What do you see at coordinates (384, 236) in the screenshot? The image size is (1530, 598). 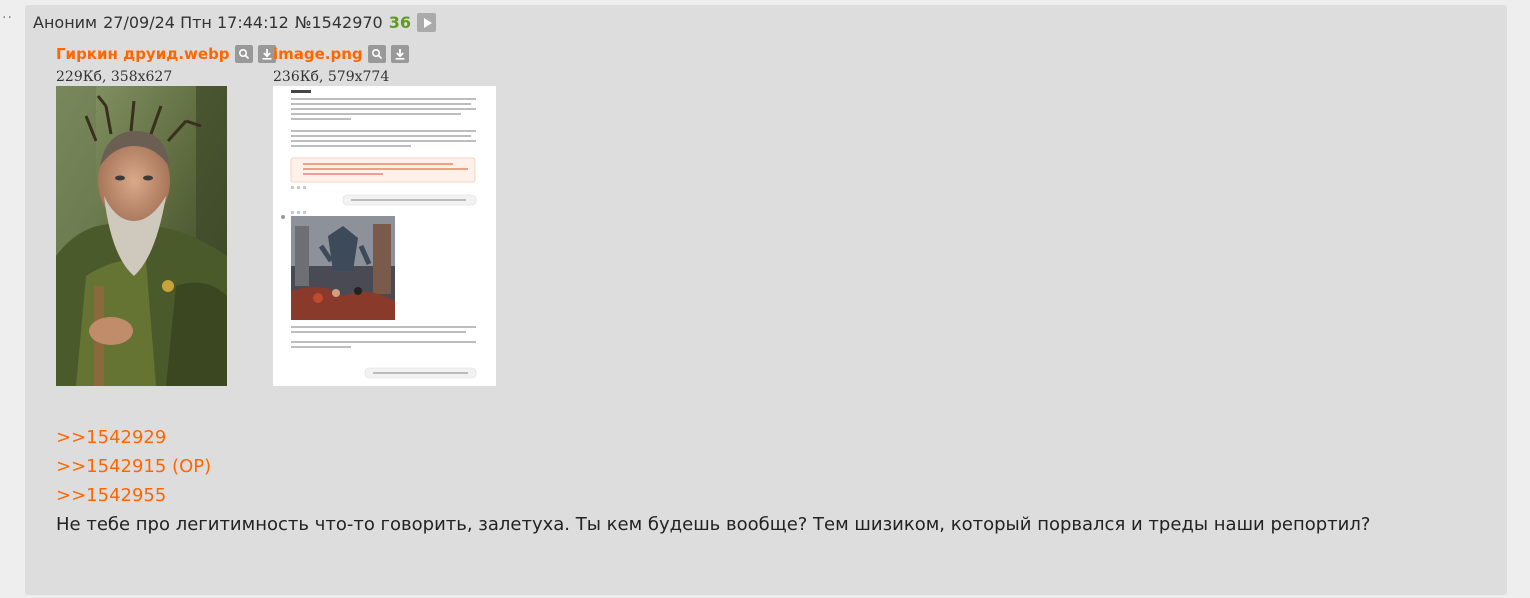 I see `file-2-thumbnail` at bounding box center [384, 236].